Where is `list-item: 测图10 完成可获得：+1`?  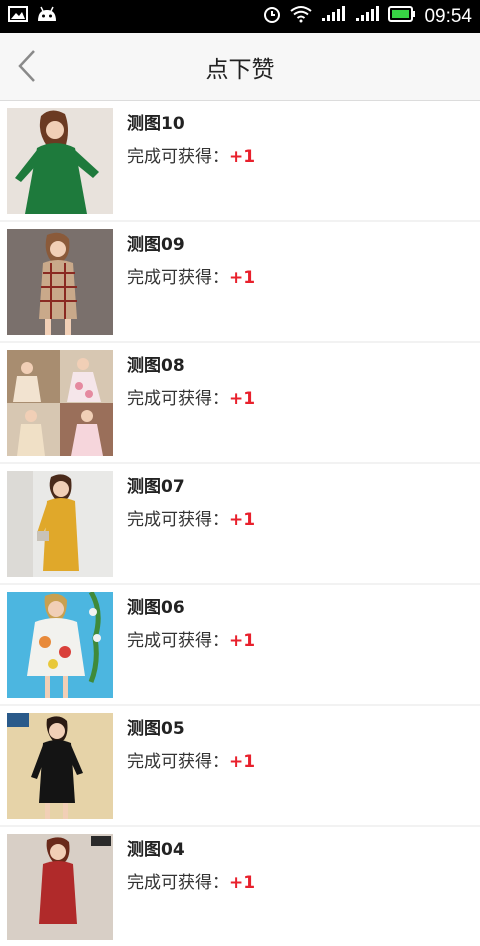
list-item: 测图10 完成可获得：+1 is located at coordinates (240, 160).